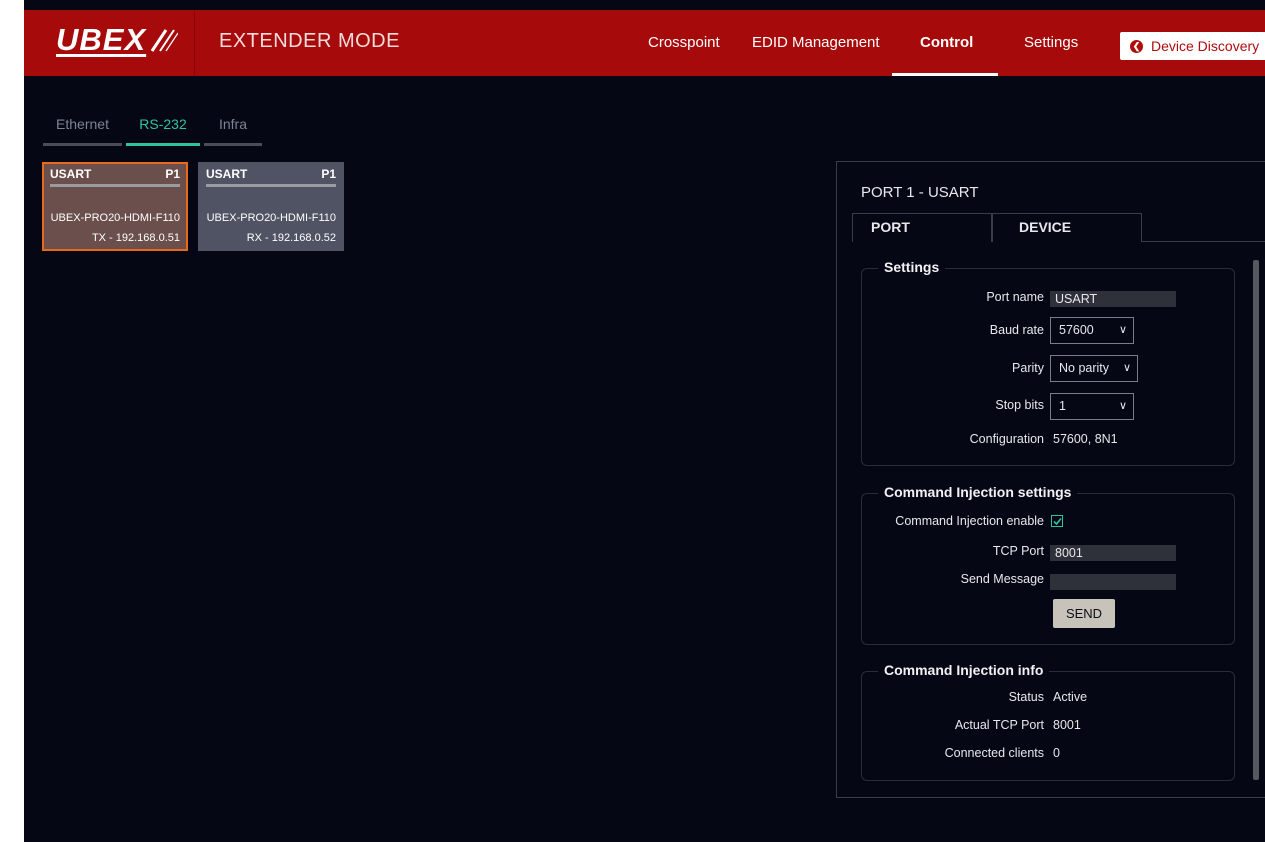 This screenshot has width=1265, height=842. Describe the element at coordinates (945, 74) in the screenshot. I see `nav-active-underline` at that location.